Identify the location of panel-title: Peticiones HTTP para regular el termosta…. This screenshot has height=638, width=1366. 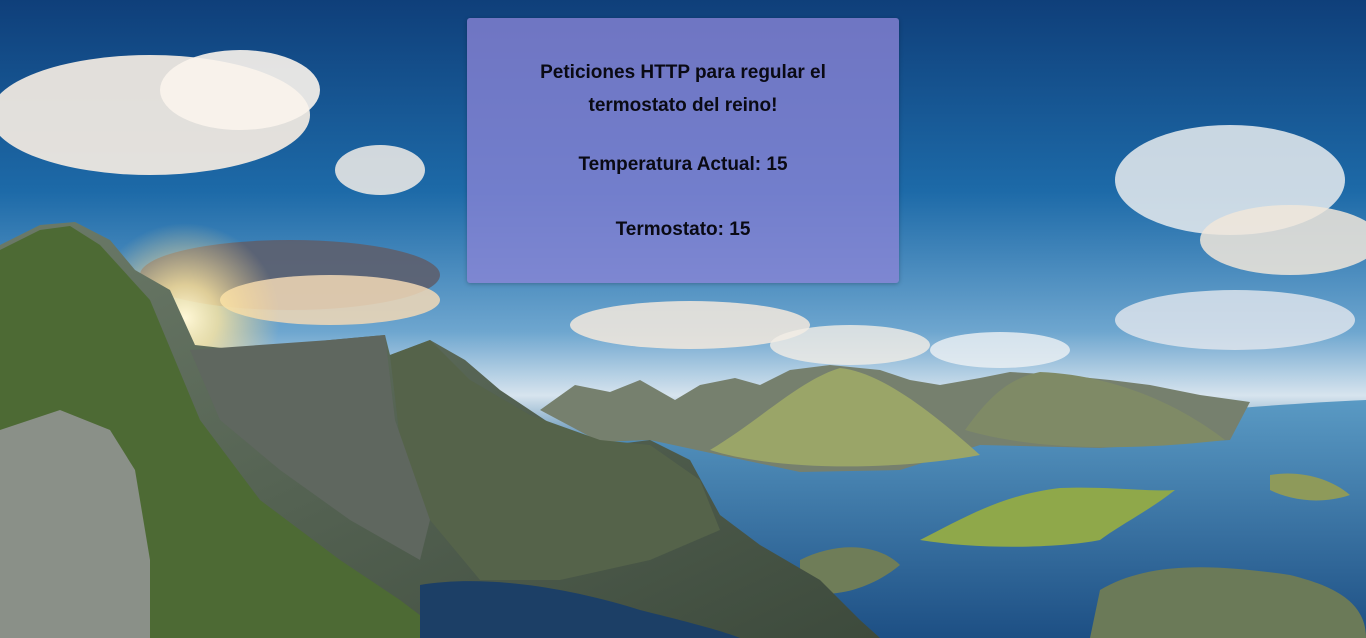
(683, 89).